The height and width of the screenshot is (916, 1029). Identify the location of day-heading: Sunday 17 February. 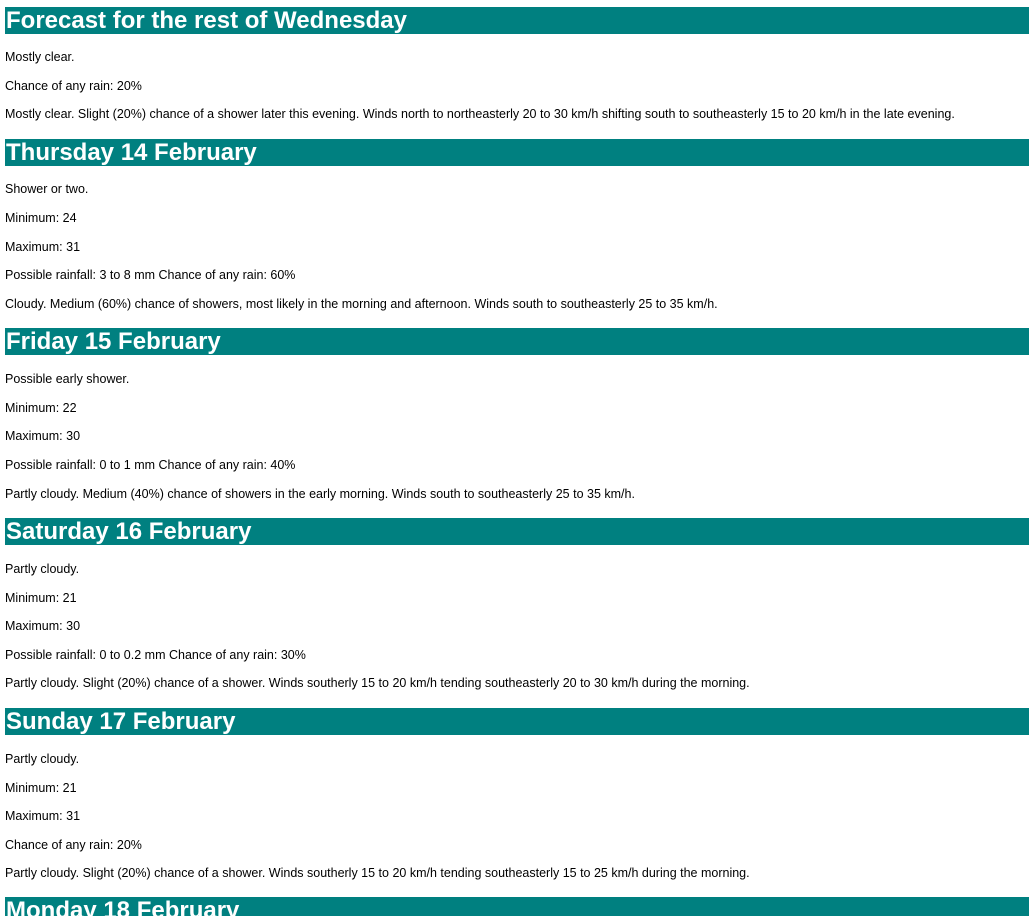
(517, 721).